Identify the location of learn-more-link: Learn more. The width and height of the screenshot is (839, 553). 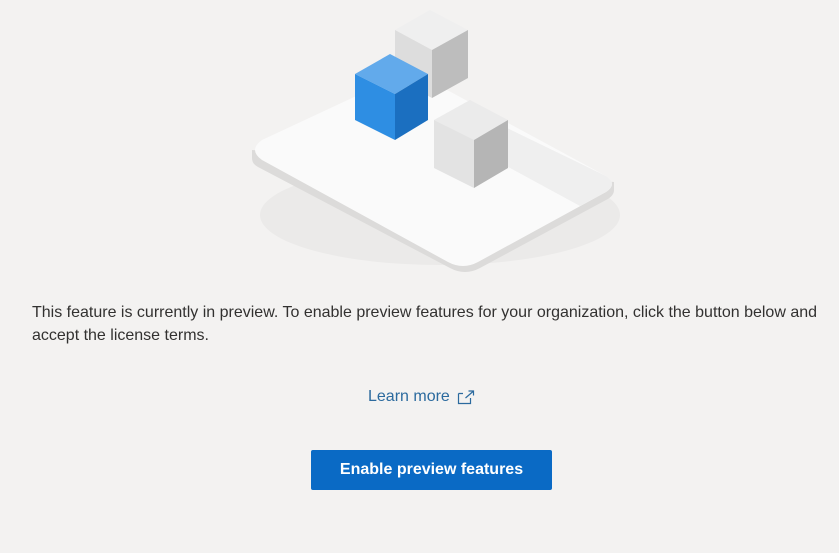
(421, 397).